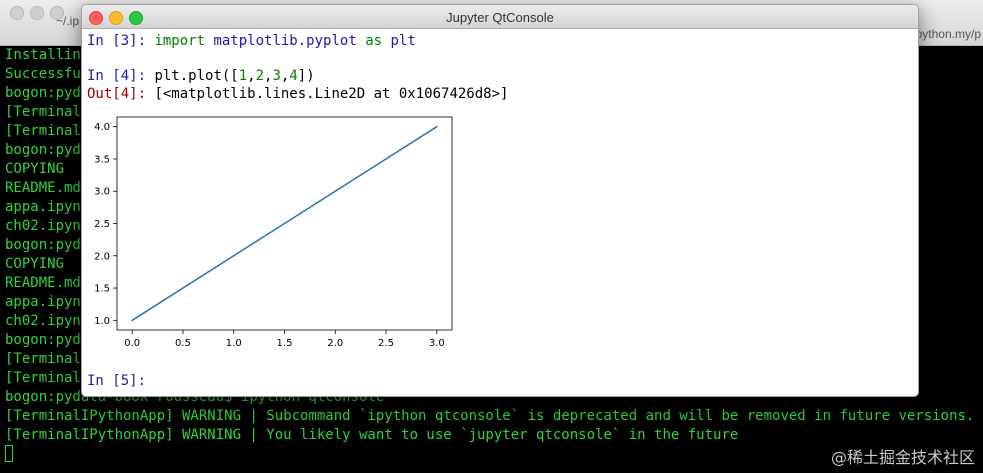 The height and width of the screenshot is (473, 983). Describe the element at coordinates (403, 41) in the screenshot. I see `code-alias: plt` at that location.